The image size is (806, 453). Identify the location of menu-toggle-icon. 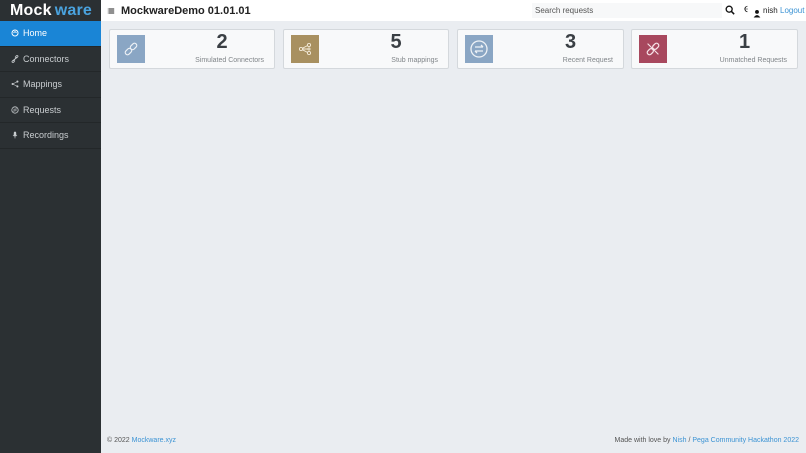
(111, 11).